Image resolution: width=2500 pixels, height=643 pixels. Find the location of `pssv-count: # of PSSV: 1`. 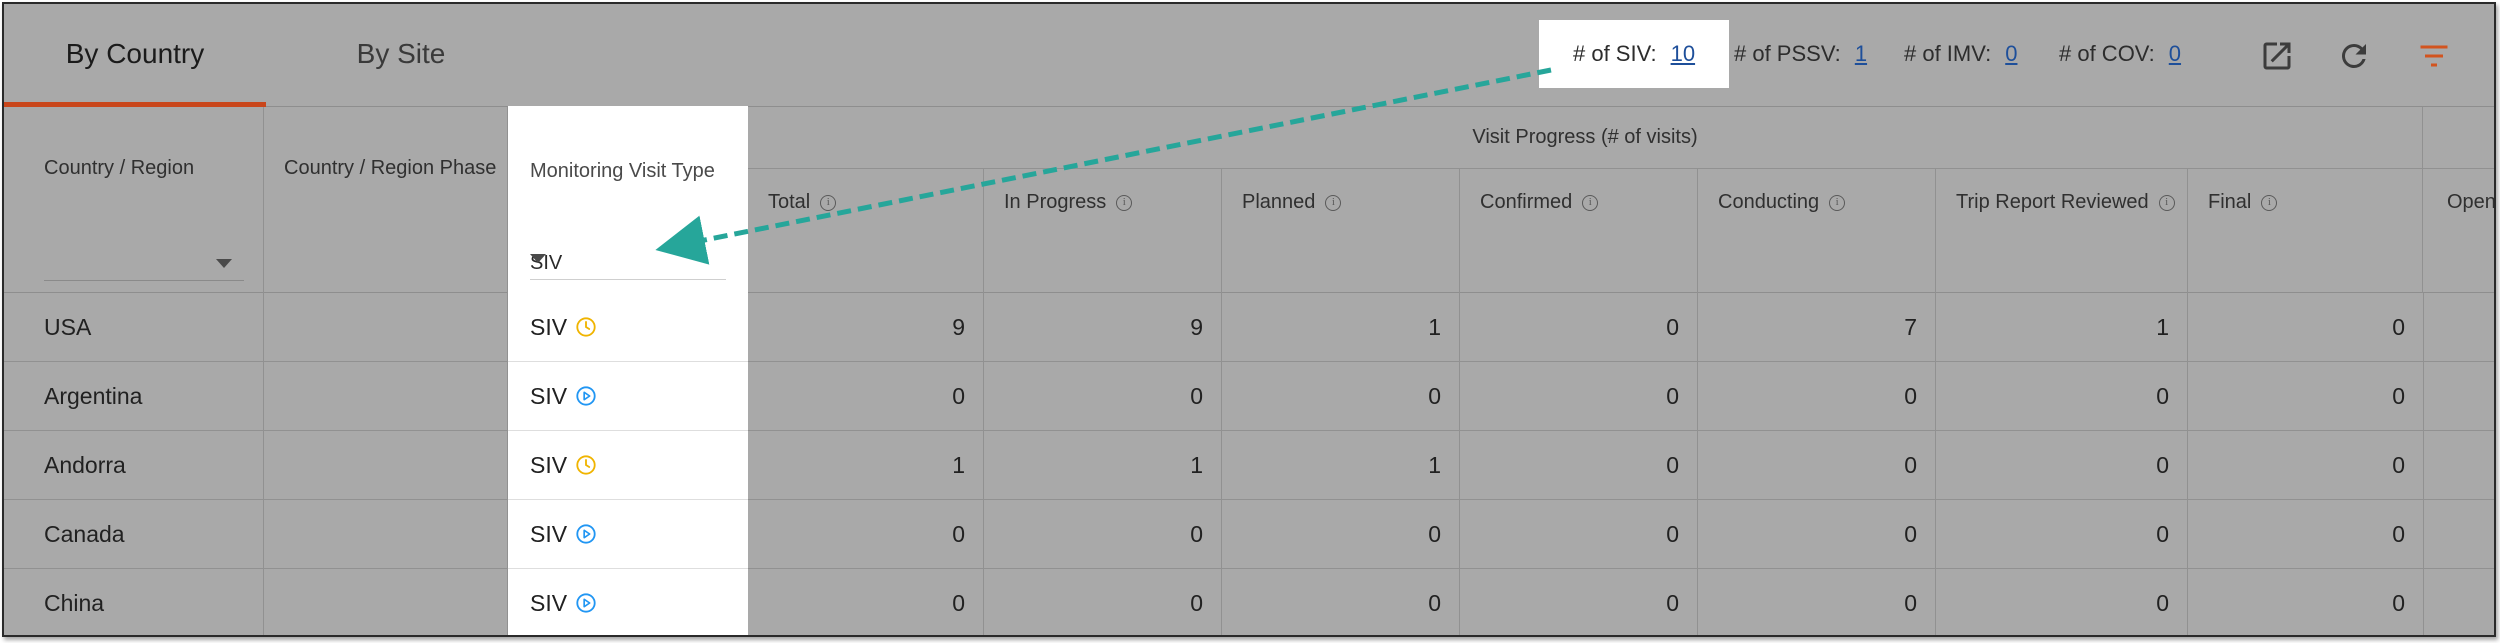

pssv-count: # of PSSV: 1 is located at coordinates (1800, 54).